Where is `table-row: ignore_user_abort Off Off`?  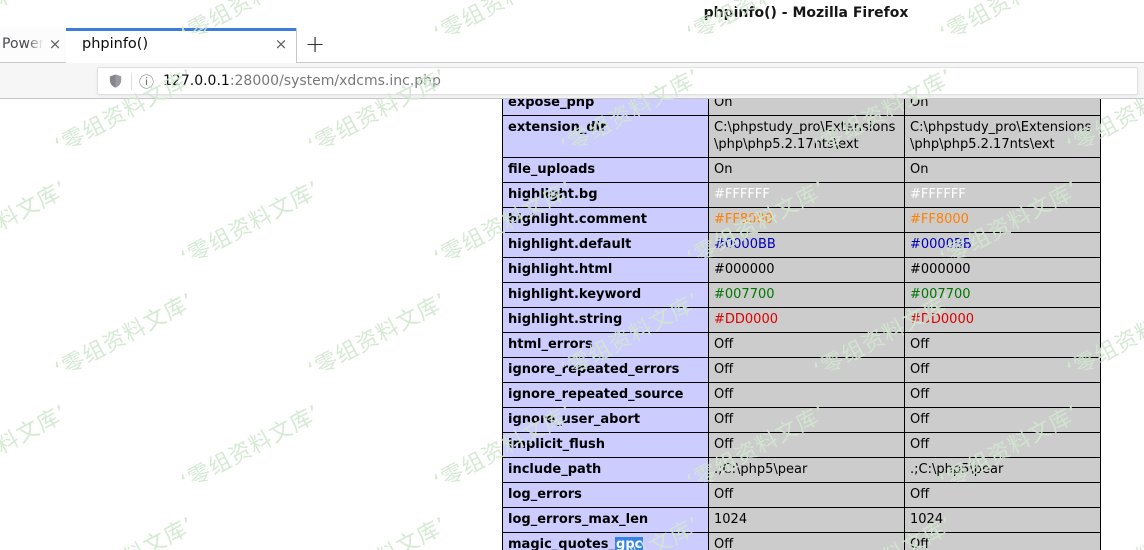
table-row: ignore_user_abort Off Off is located at coordinates (801, 420).